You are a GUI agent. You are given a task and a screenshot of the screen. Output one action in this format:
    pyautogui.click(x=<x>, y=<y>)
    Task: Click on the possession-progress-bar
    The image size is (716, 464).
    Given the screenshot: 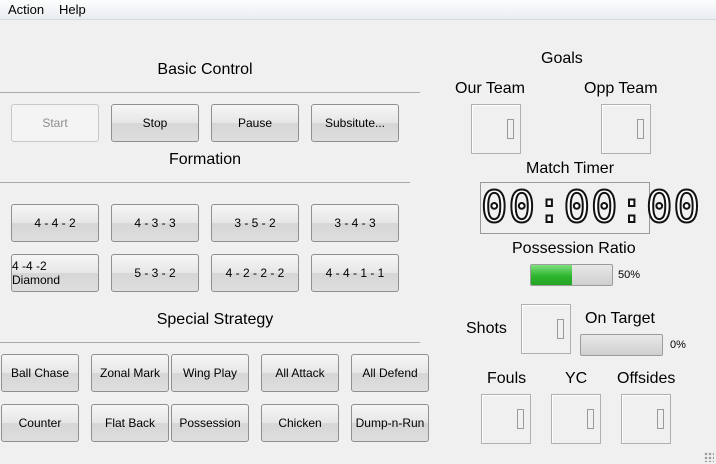 What is the action you would take?
    pyautogui.click(x=571, y=275)
    